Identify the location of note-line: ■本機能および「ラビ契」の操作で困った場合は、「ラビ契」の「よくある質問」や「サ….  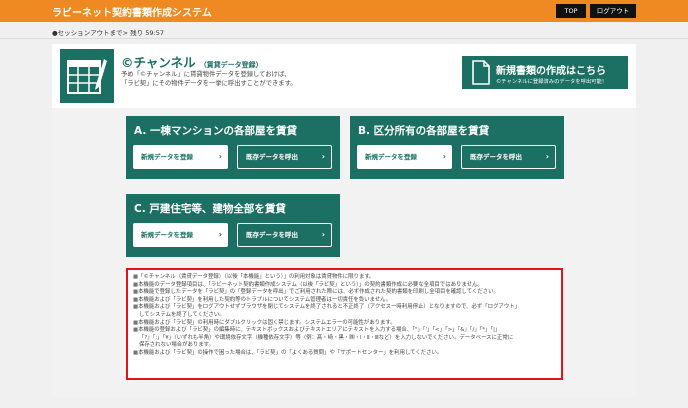
(344, 354).